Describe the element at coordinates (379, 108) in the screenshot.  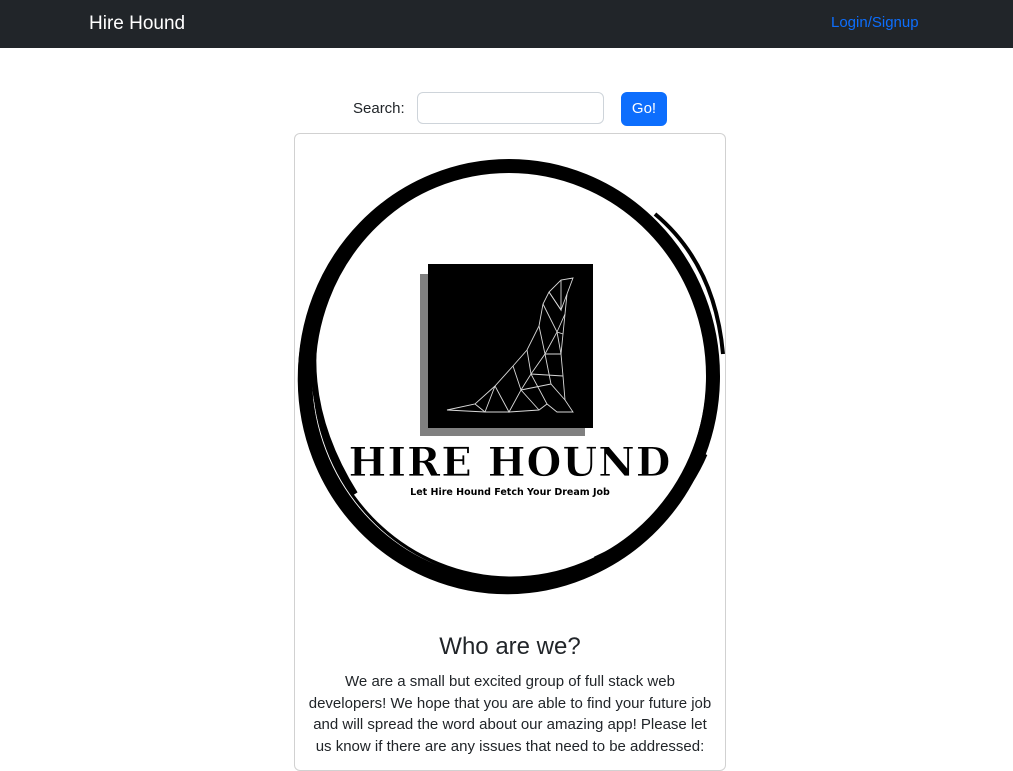
I see `search-label: Search:` at that location.